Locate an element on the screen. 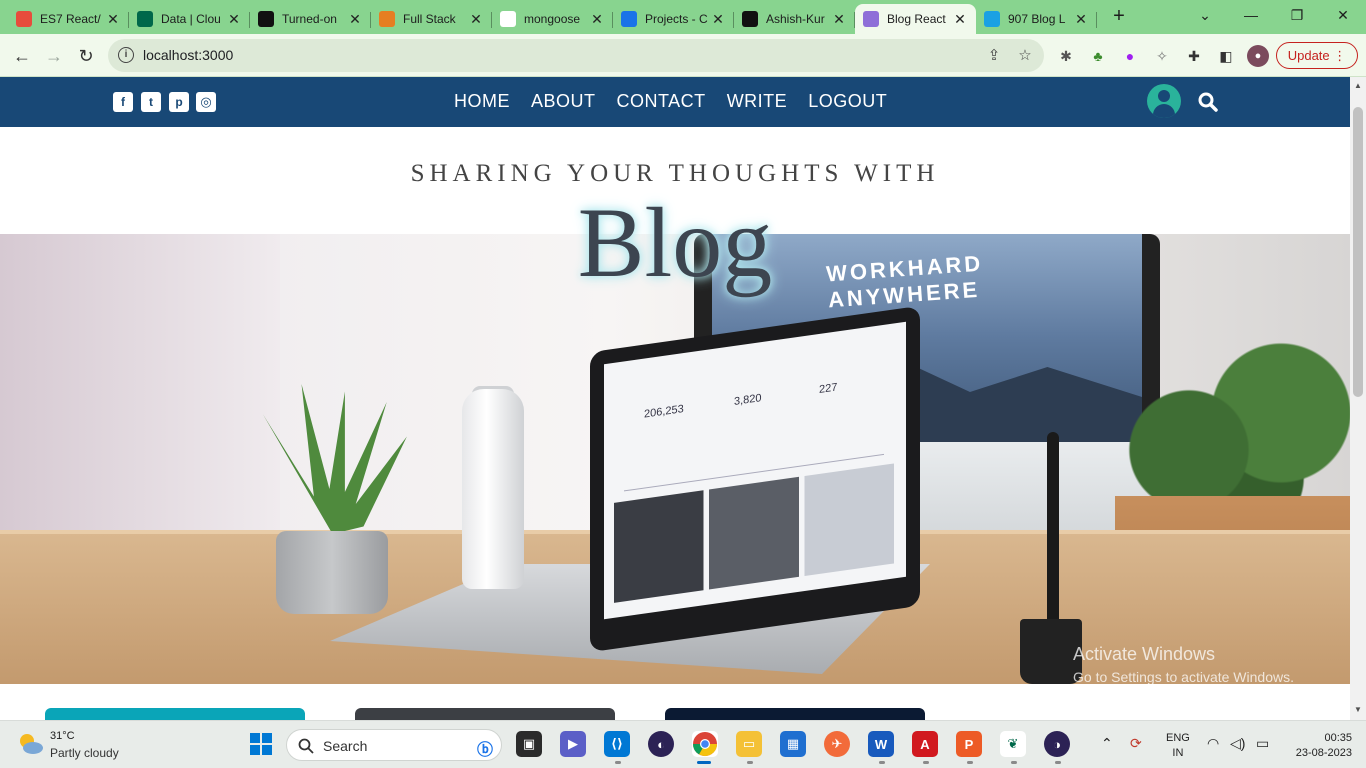 Image resolution: width=1366 pixels, height=768 pixels. weather-temperature: 31°C is located at coordinates (62, 736).